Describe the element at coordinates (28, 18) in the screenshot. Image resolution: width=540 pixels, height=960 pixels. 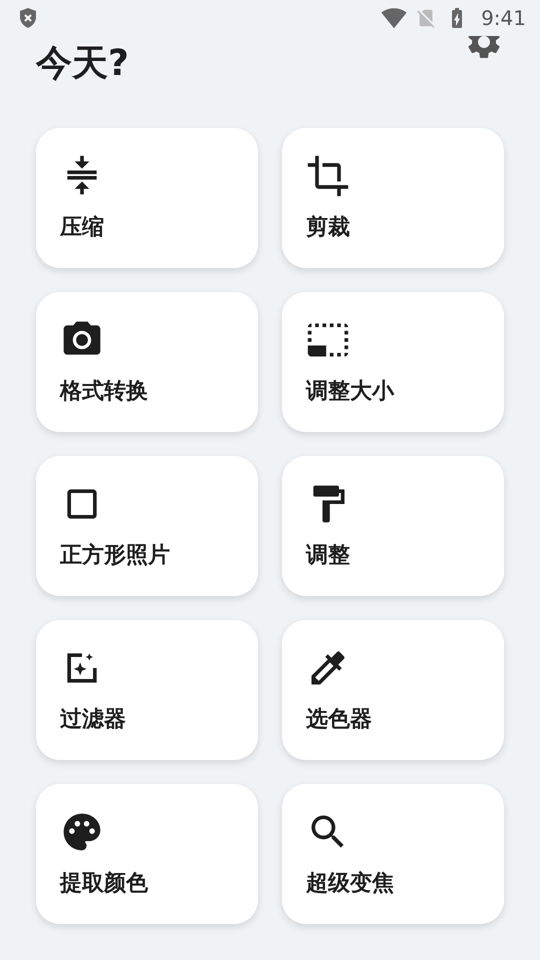
I see `shield-icon` at that location.